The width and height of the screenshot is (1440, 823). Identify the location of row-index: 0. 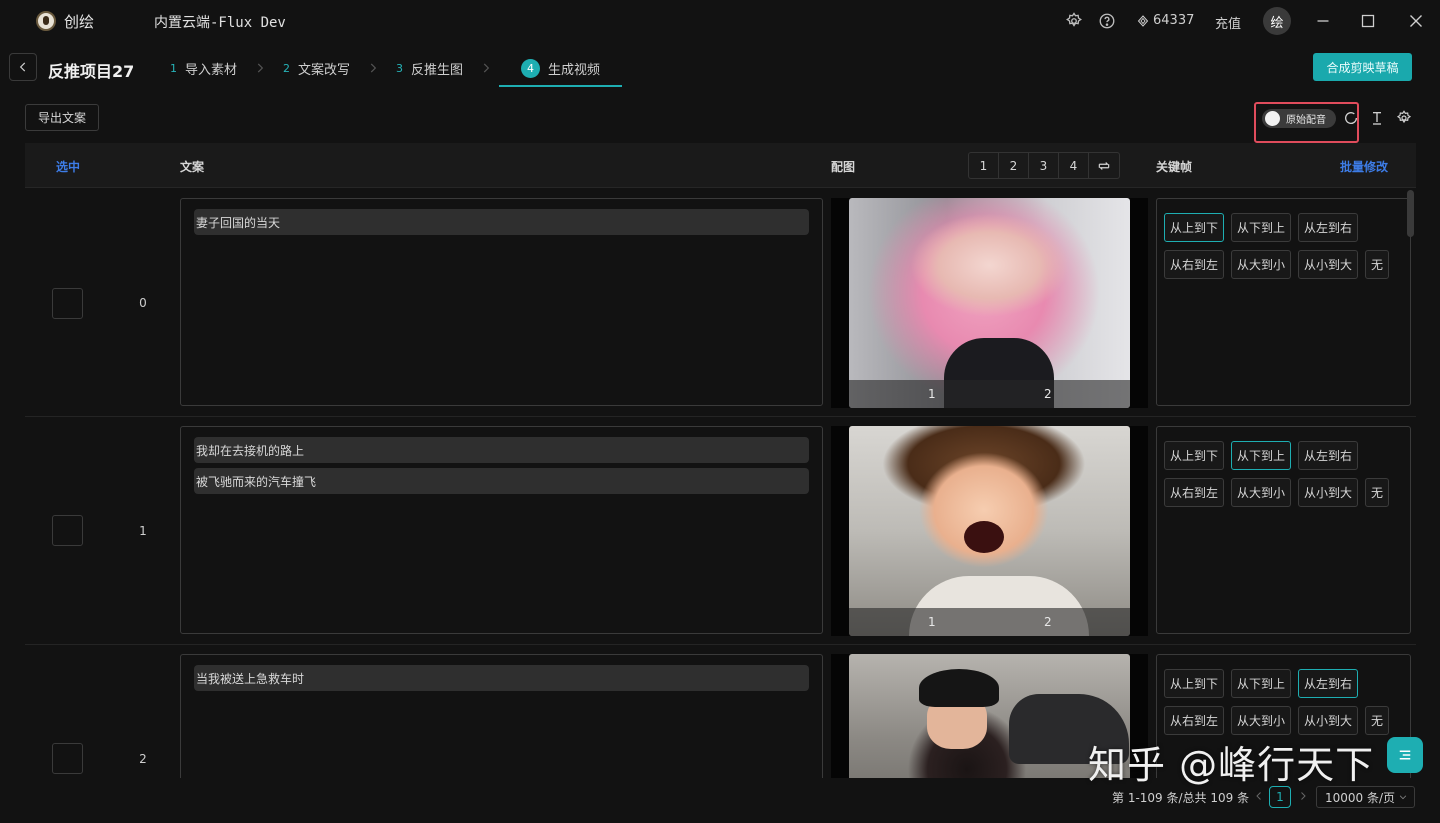
(143, 303).